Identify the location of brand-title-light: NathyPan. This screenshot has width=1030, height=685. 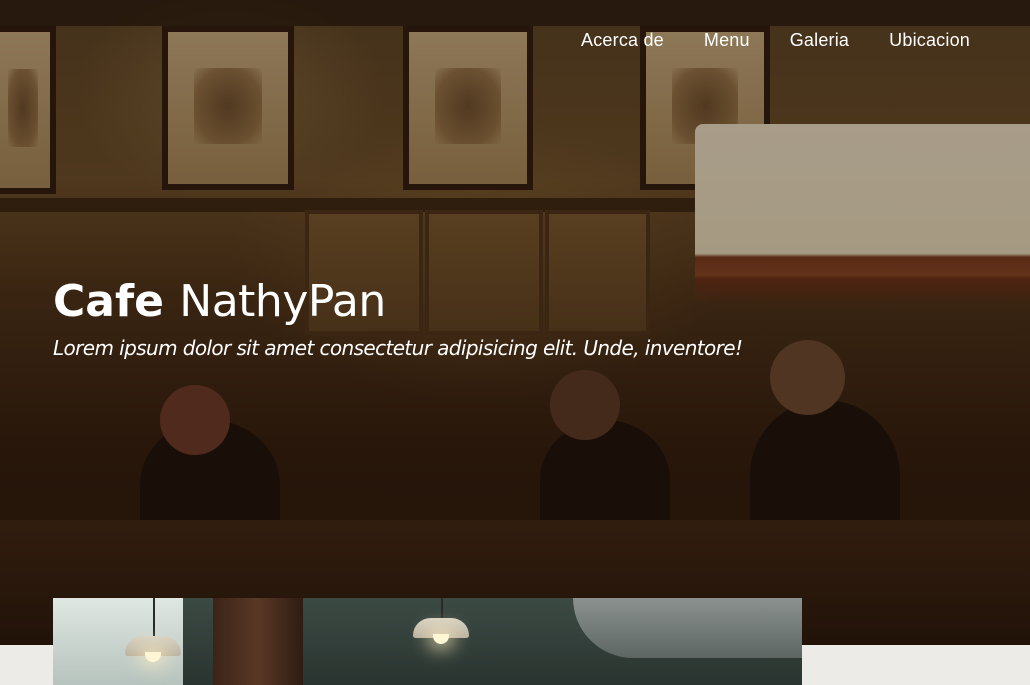
(282, 301).